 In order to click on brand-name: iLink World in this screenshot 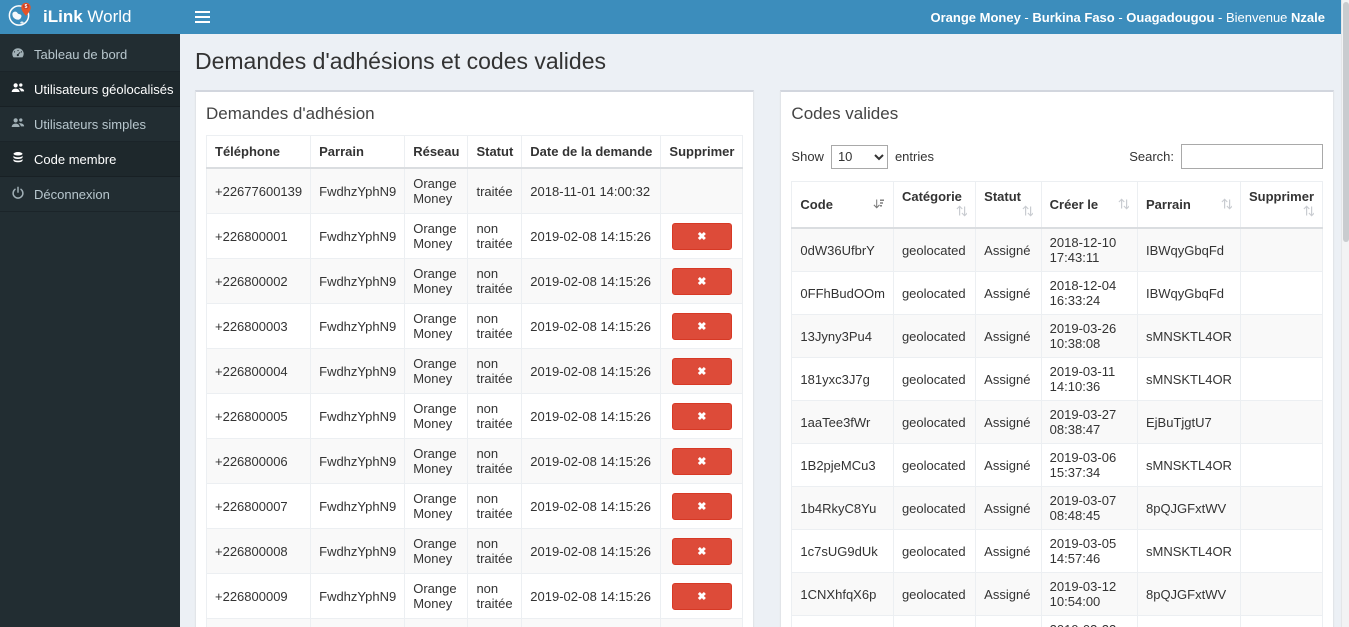, I will do `click(87, 16)`.